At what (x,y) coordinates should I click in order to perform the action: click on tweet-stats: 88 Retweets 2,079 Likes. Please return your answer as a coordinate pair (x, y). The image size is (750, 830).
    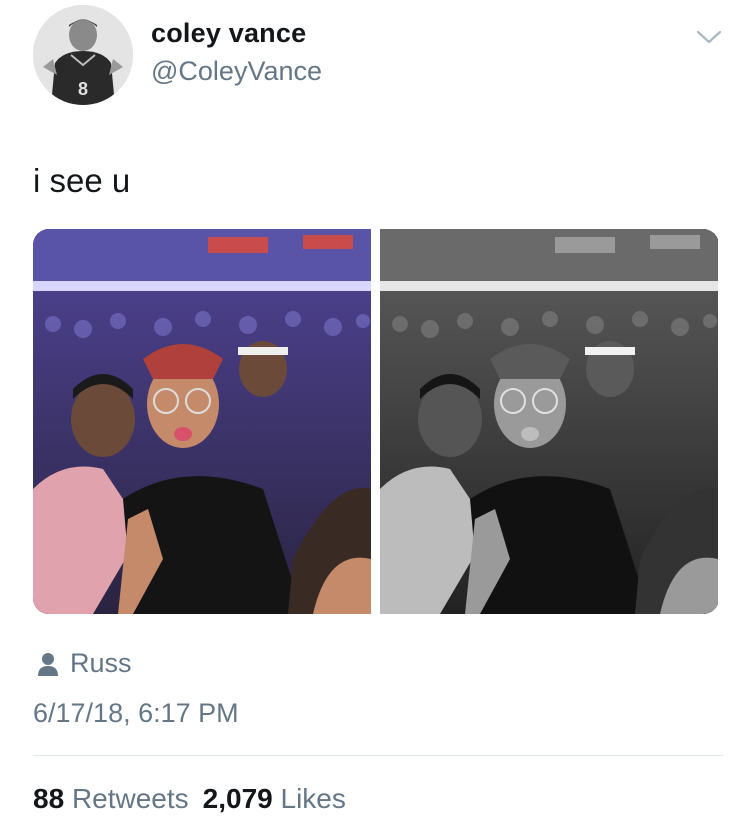
    Looking at the image, I should click on (189, 799).